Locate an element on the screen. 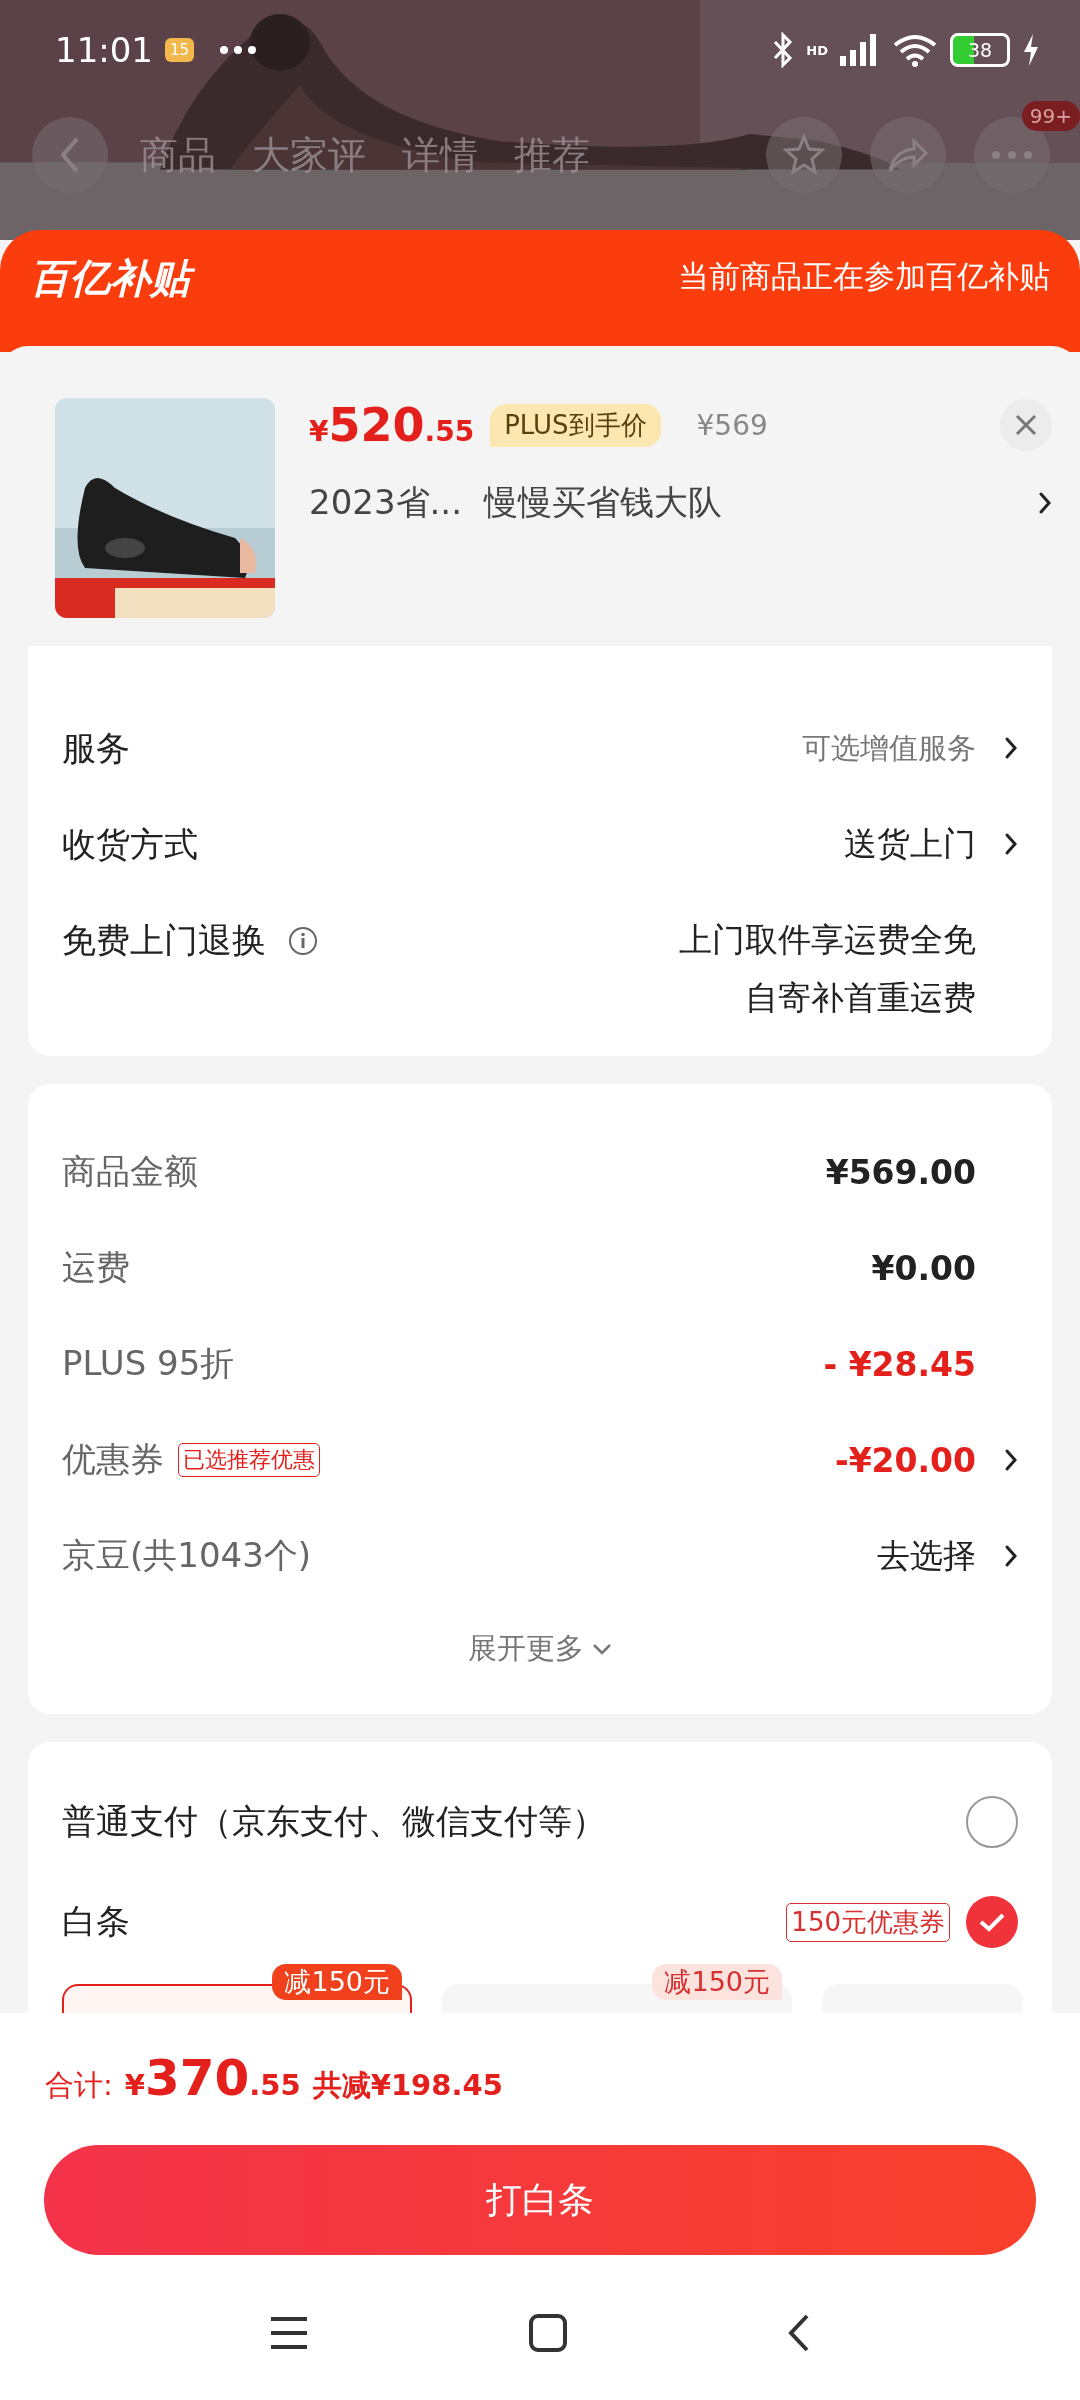 Image resolution: width=1080 pixels, height=2400 pixels. charging-icon is located at coordinates (1031, 50).